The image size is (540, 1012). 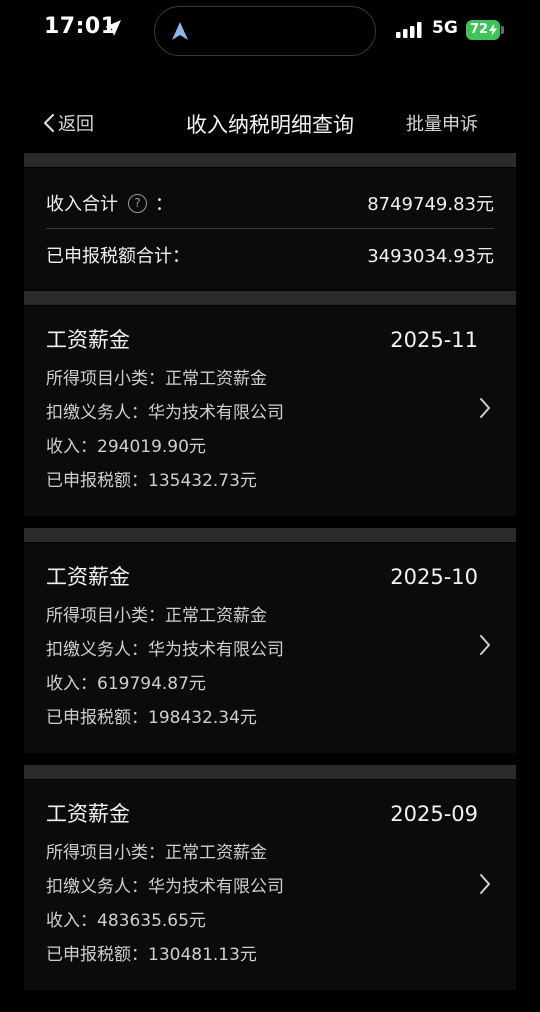 I want to click on battery-icon: 72, so click(x=485, y=30).